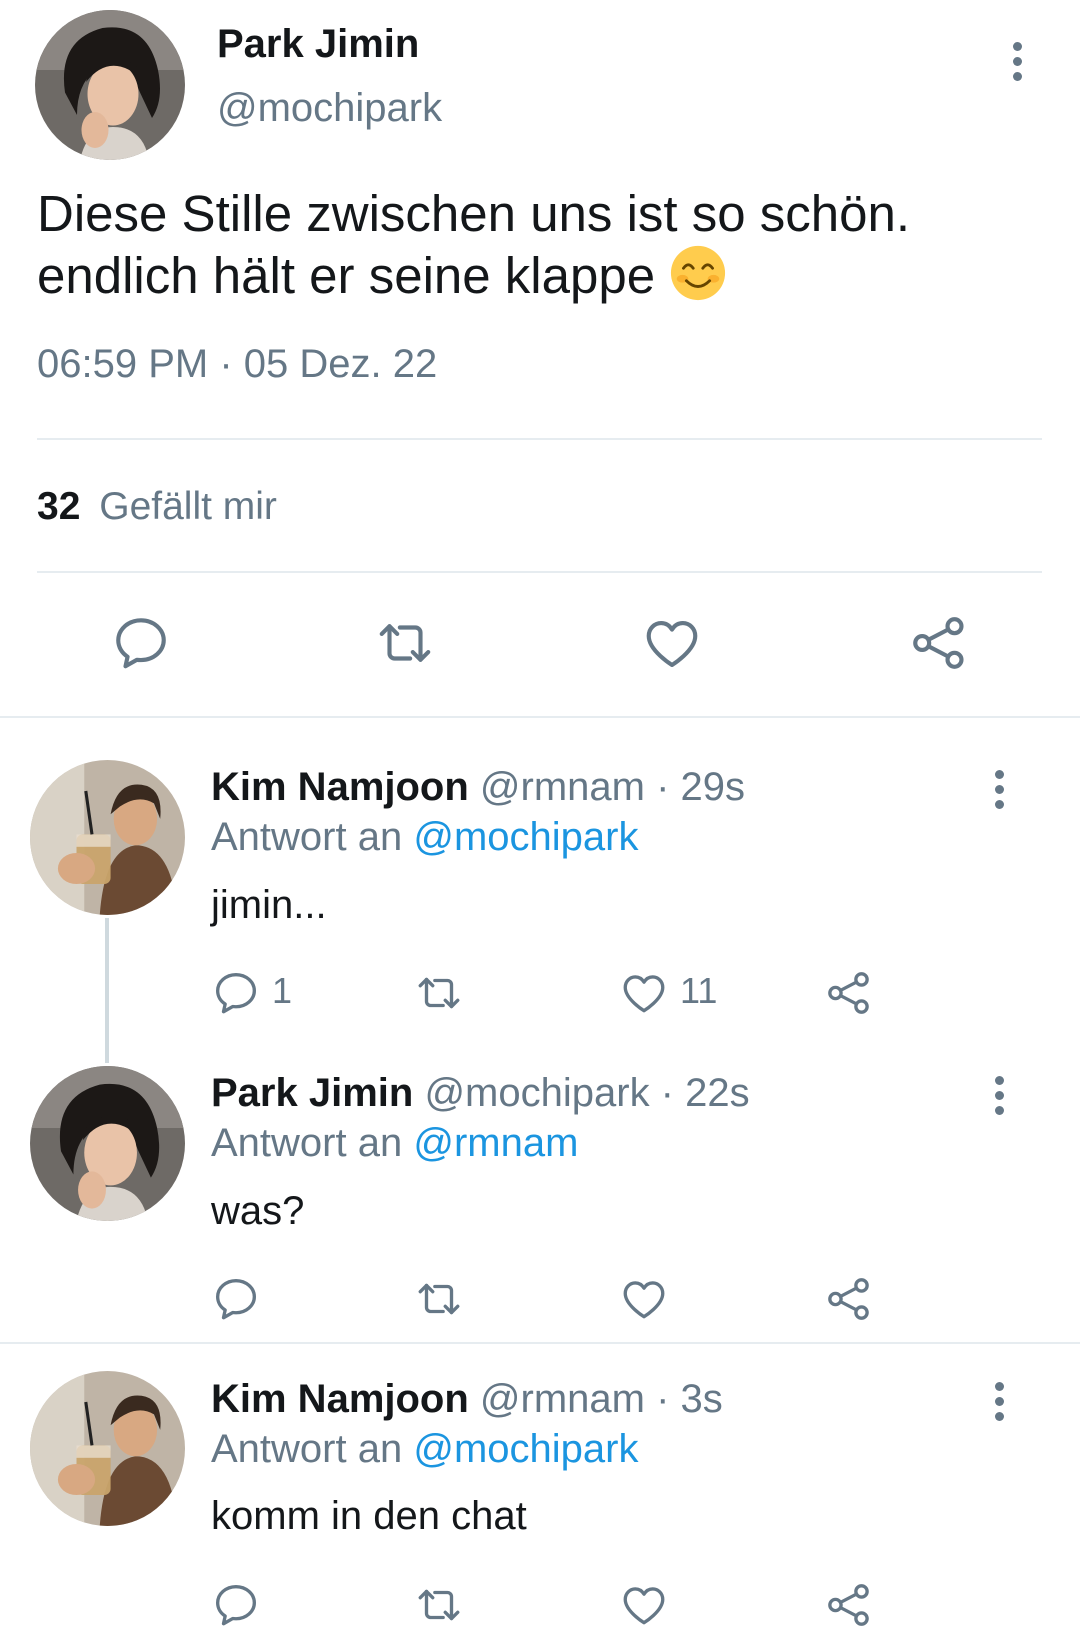 The width and height of the screenshot is (1080, 1650). I want to click on reply-header: Kim Namjoon @rmnam · 3s, so click(467, 1399).